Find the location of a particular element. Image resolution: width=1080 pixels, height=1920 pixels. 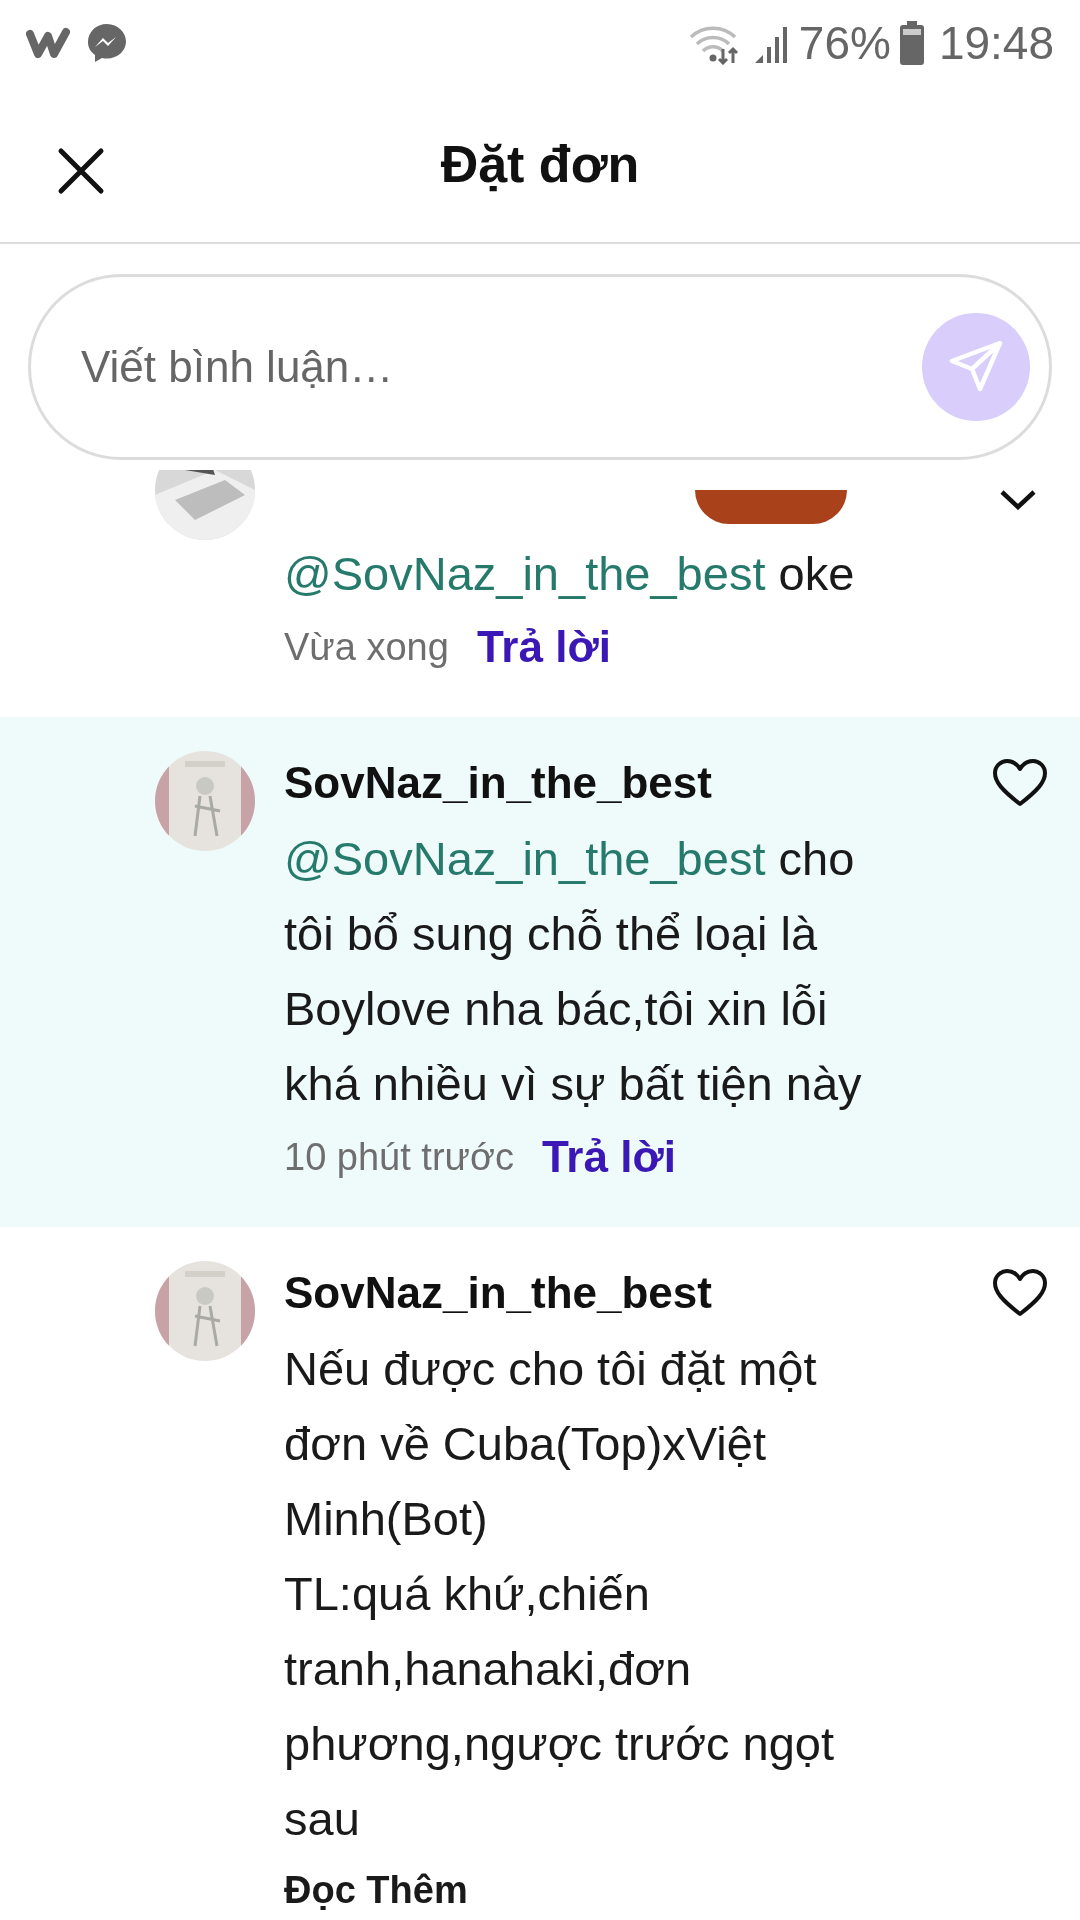

clock-time: 19:48 is located at coordinates (996, 43).